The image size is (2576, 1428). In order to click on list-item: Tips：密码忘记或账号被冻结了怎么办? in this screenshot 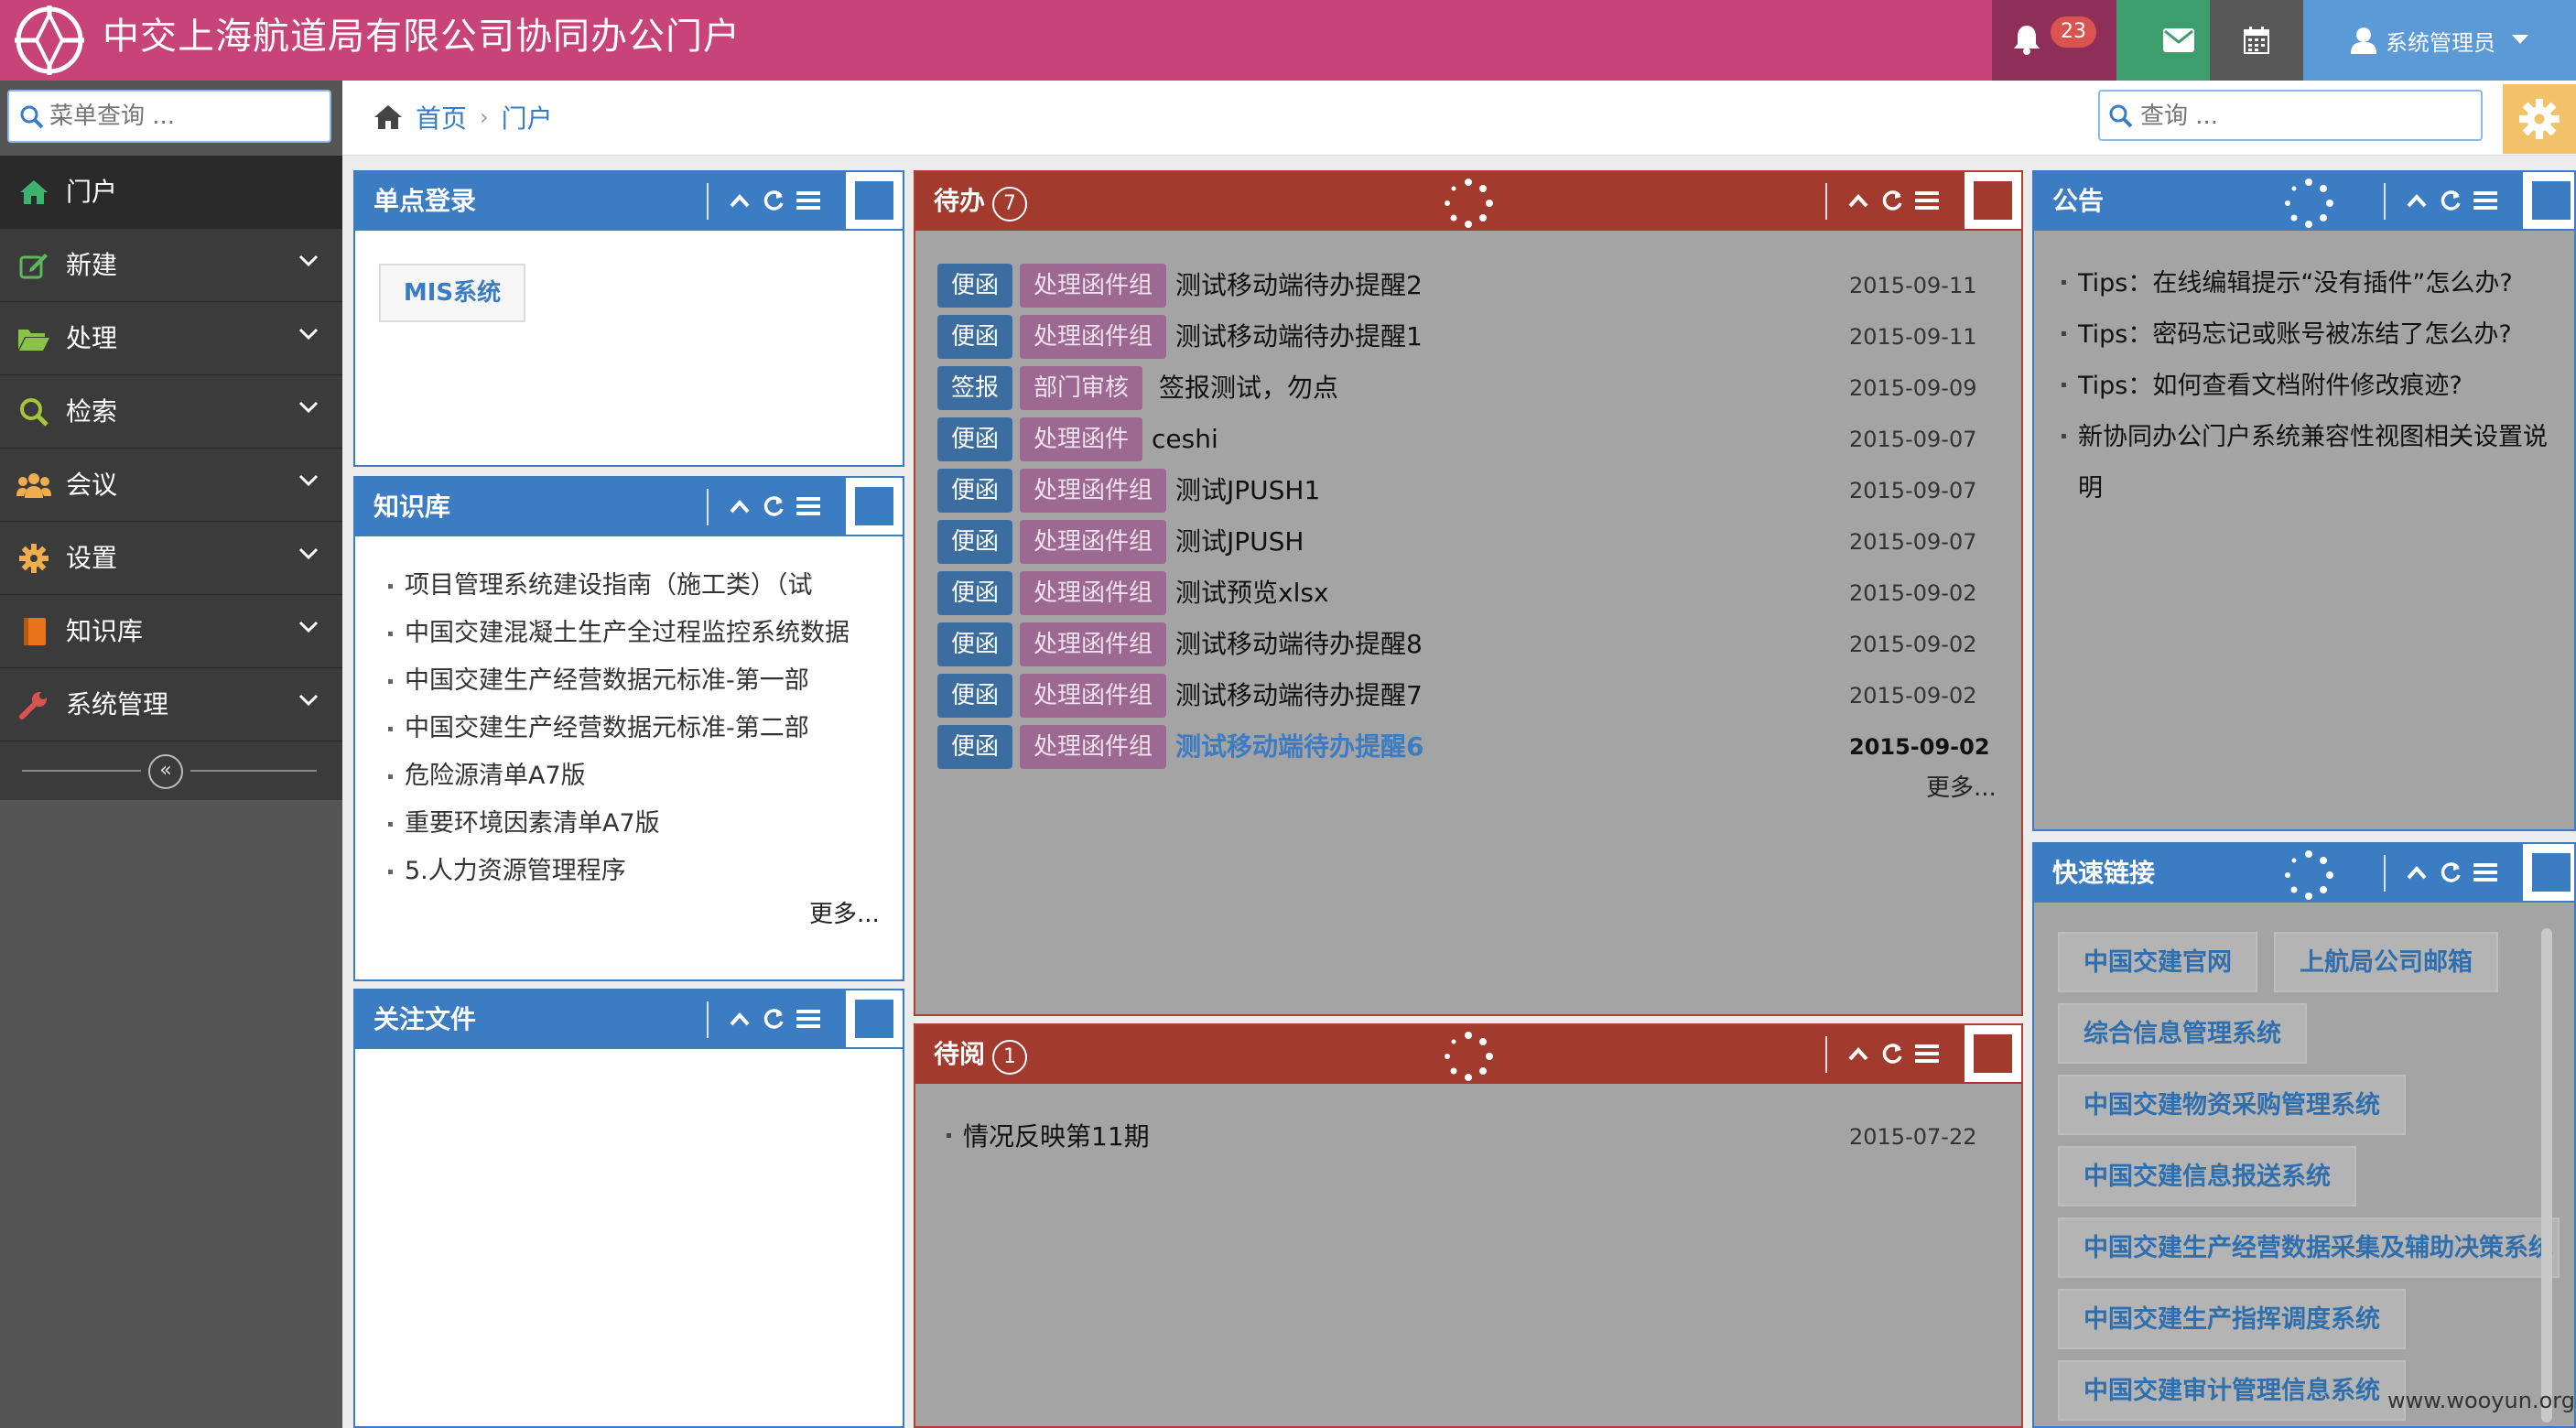, I will do `click(2307, 335)`.